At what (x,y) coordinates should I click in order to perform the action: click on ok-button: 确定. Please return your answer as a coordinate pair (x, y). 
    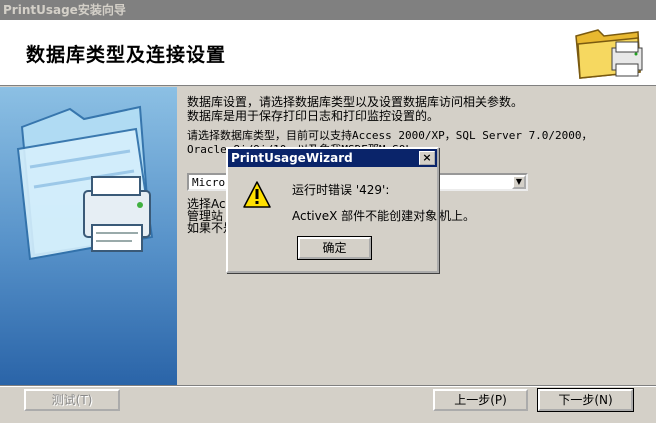
    Looking at the image, I should click on (334, 248).